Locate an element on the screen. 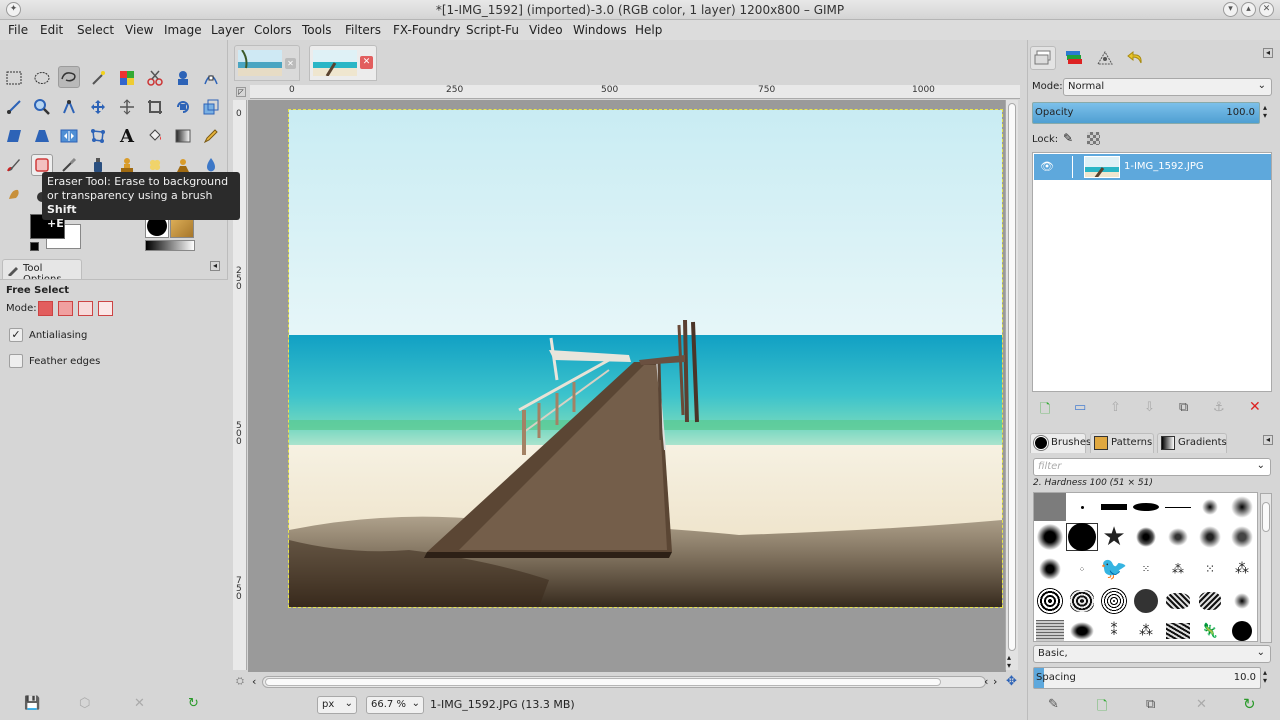  paths-tool is located at coordinates (14, 107).